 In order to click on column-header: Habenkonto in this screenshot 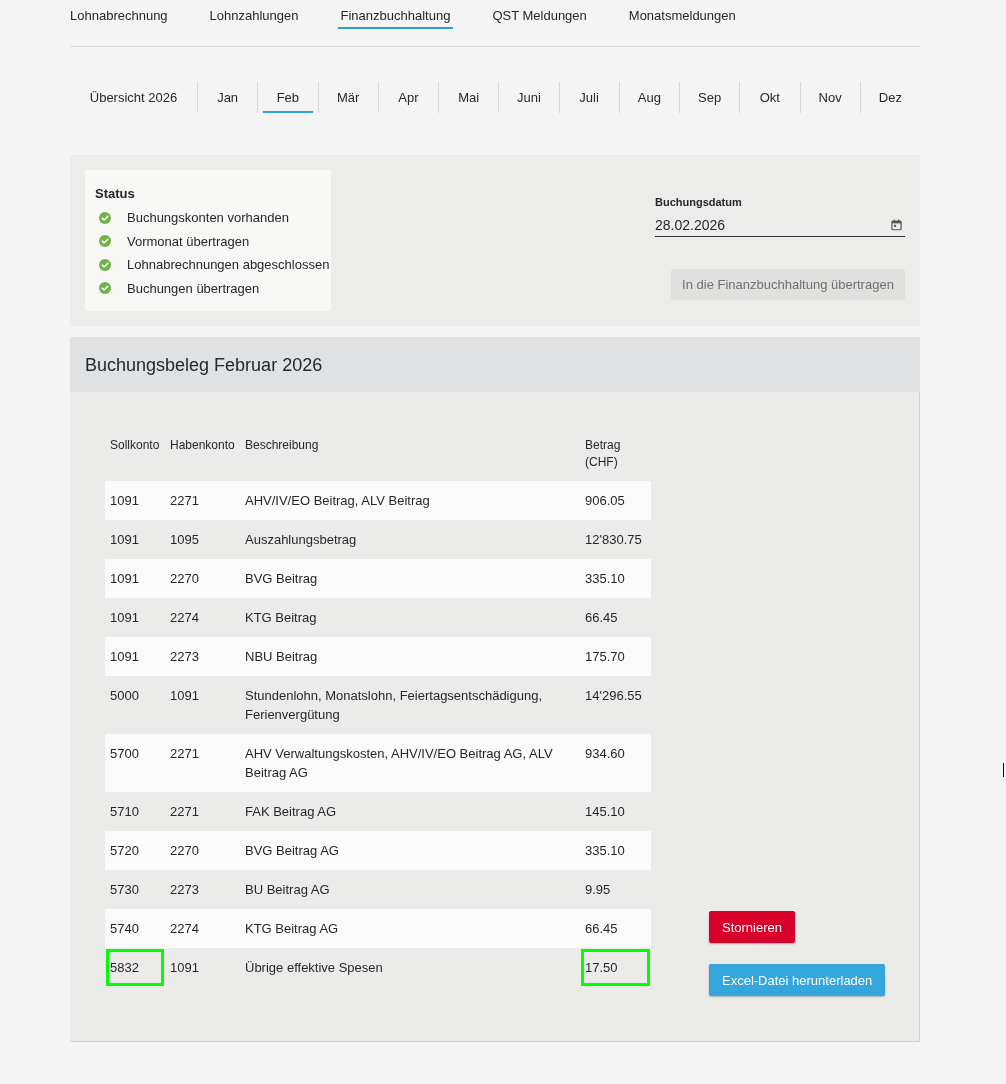, I will do `click(202, 457)`.